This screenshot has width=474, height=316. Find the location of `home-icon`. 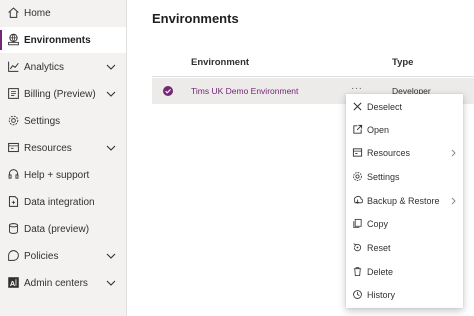

home-icon is located at coordinates (13, 12).